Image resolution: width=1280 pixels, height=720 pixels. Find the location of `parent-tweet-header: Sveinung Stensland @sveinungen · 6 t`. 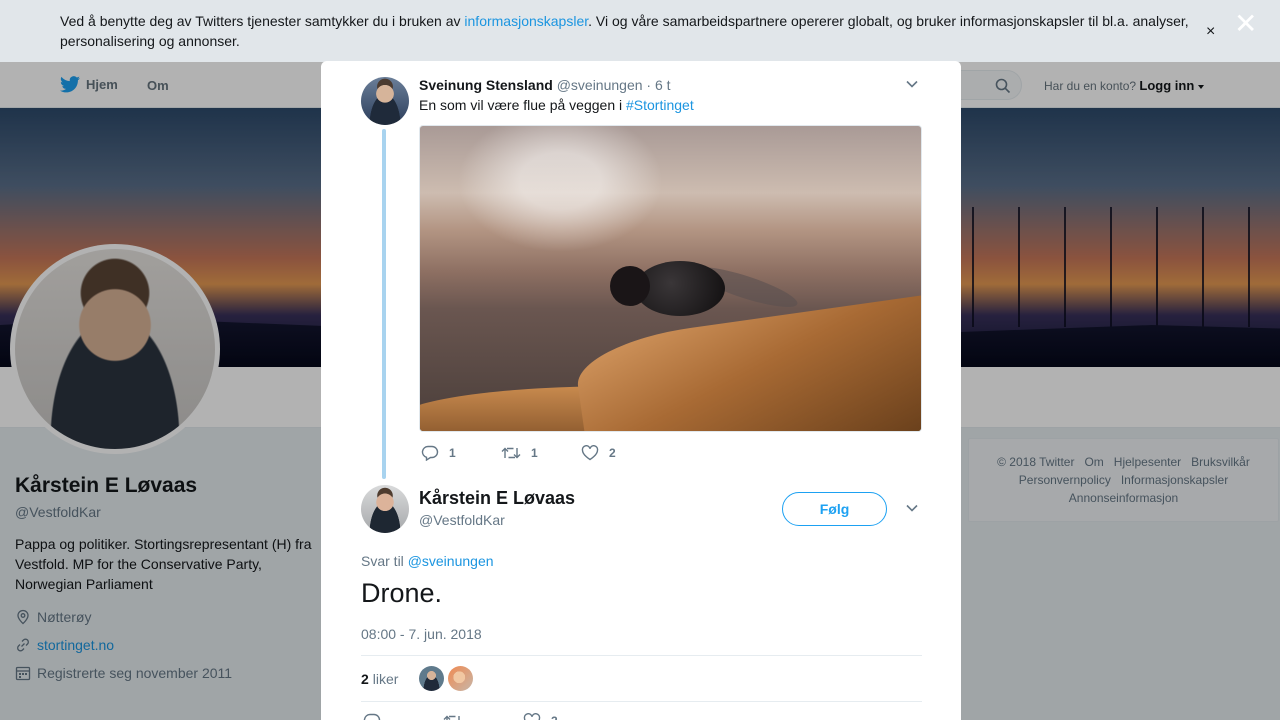

parent-tweet-header: Sveinung Stensland @sveinungen · 6 t is located at coordinates (545, 85).